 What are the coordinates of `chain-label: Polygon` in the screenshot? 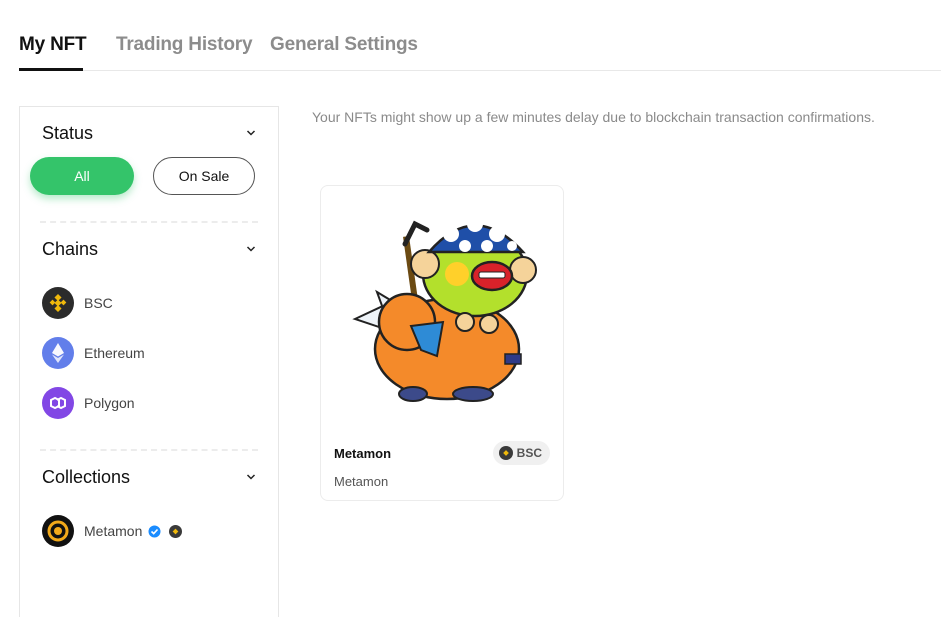 It's located at (109, 403).